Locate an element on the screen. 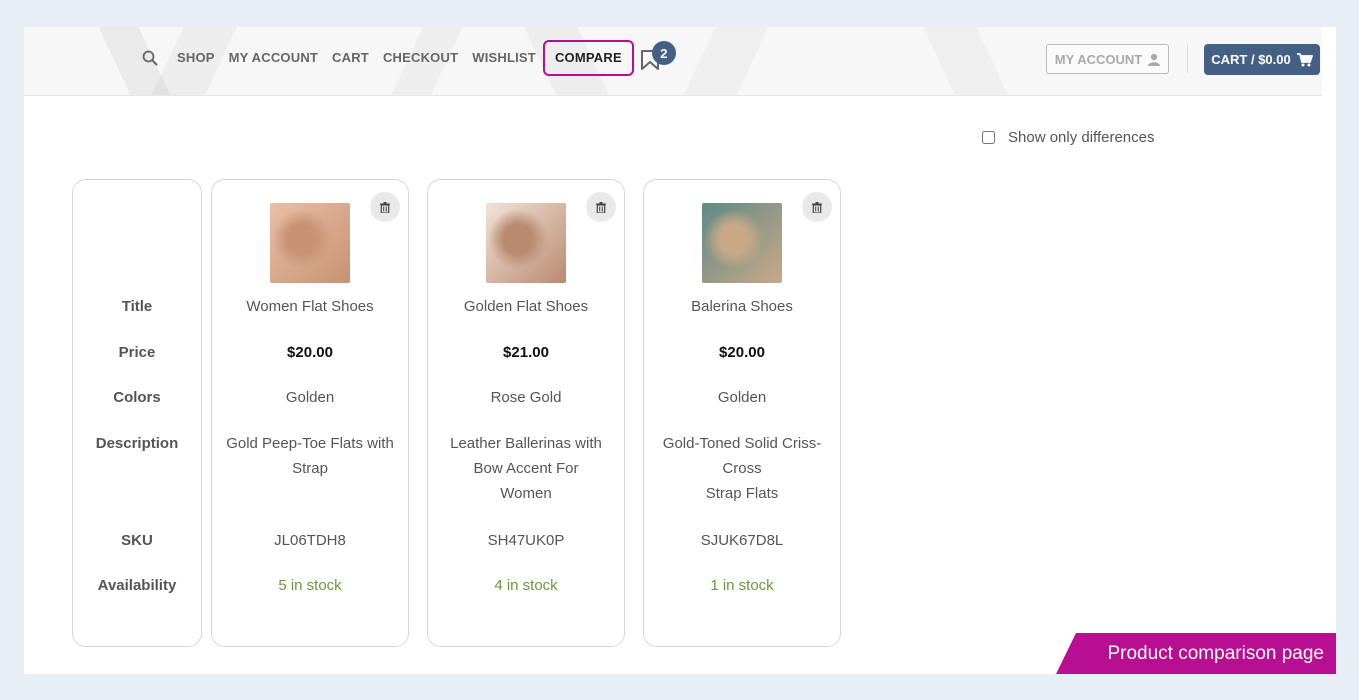 The width and height of the screenshot is (1359, 700). nav-wishlist: WISHLIST is located at coordinates (504, 58).